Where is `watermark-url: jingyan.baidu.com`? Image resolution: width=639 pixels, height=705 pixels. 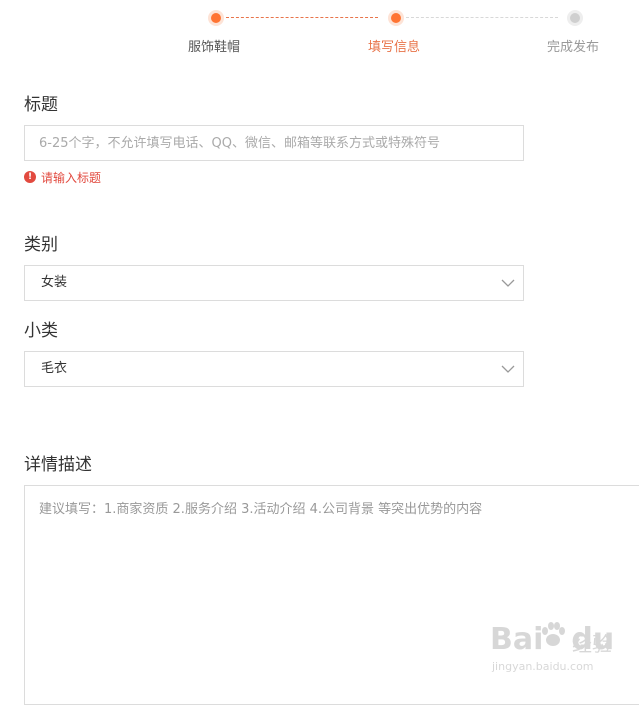
watermark-url: jingyan.baidu.com is located at coordinates (543, 666).